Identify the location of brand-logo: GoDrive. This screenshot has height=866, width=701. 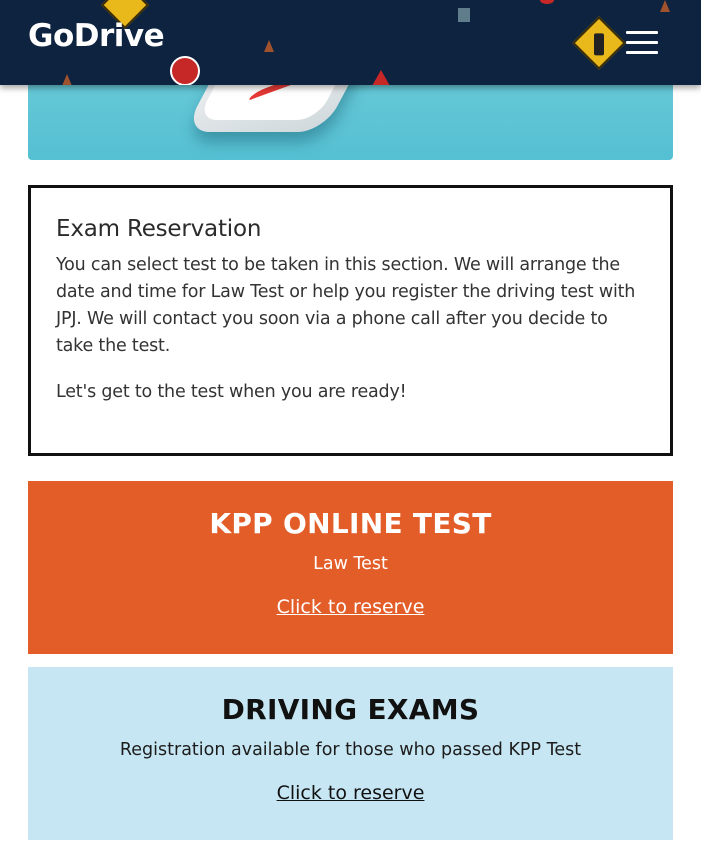
(96, 36).